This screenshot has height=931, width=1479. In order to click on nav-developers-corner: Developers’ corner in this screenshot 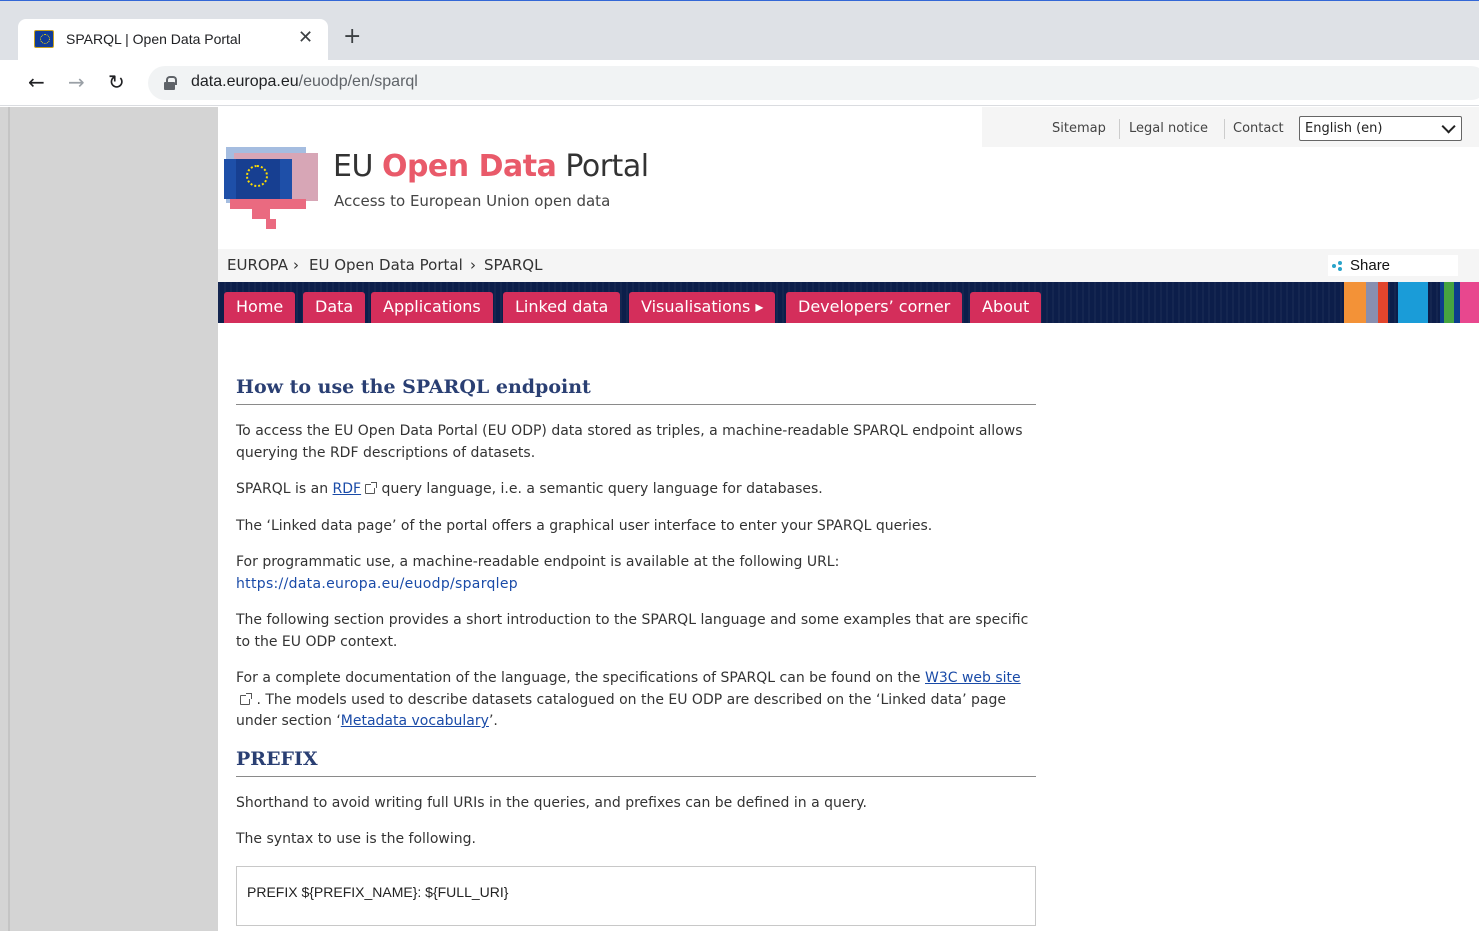, I will do `click(874, 307)`.